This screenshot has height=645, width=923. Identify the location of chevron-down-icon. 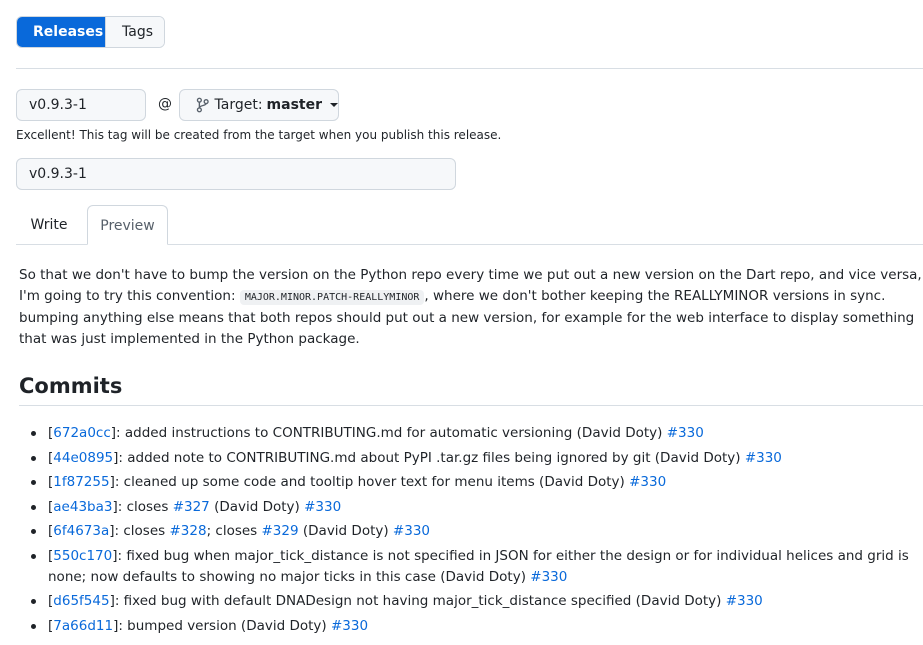
(334, 105).